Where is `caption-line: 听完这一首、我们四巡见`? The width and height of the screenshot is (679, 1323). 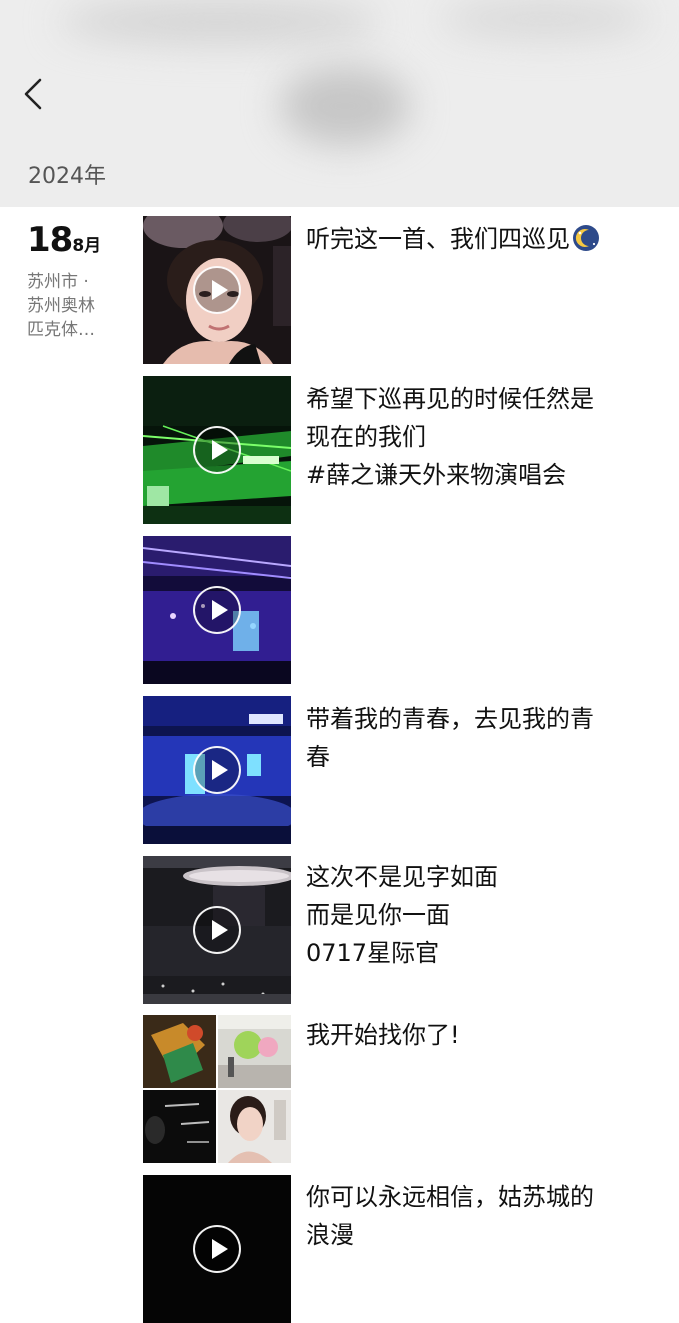 caption-line: 听完这一首、我们四巡见 is located at coordinates (438, 239).